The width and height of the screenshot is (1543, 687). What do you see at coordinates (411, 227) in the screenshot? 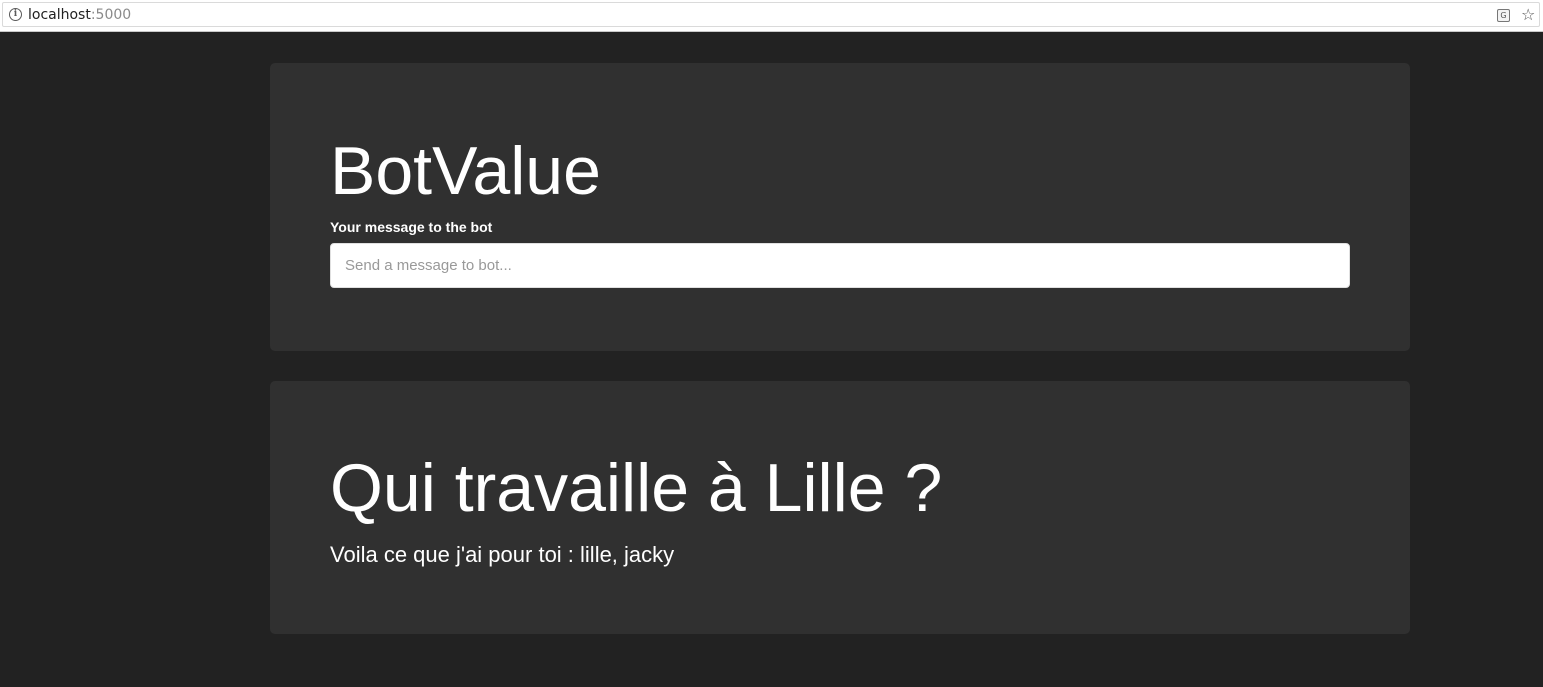
I see `message-input-label: Your message to the bot` at bounding box center [411, 227].